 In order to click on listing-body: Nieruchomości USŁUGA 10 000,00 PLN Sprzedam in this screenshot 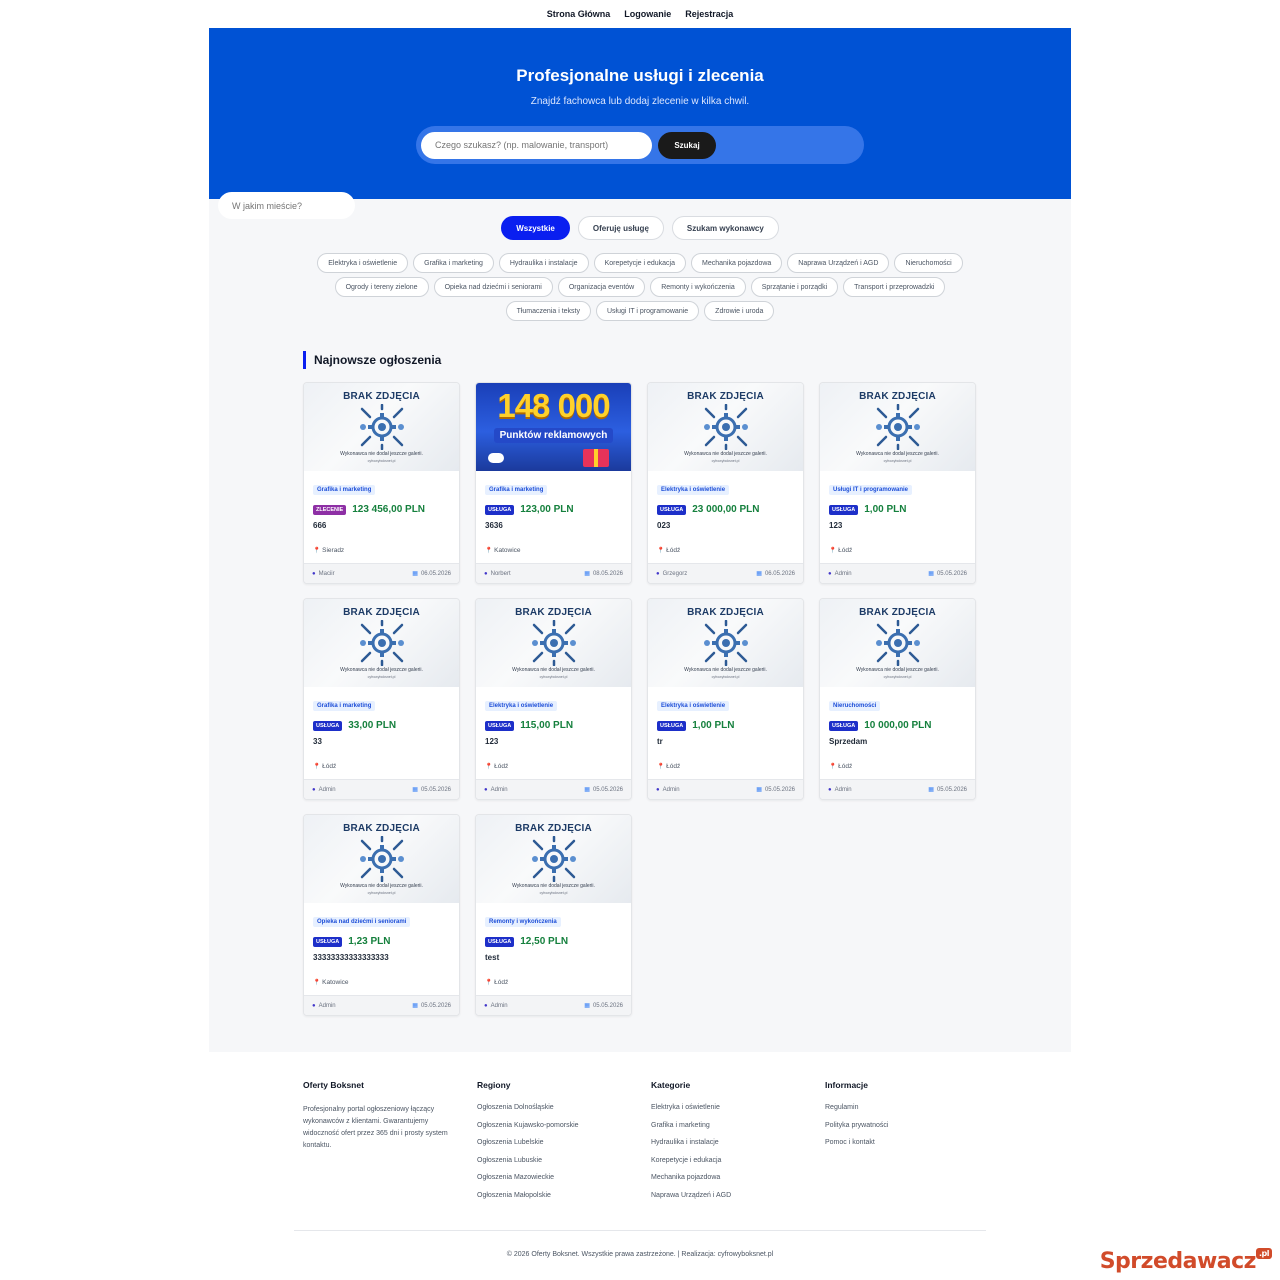, I will do `click(897, 716)`.